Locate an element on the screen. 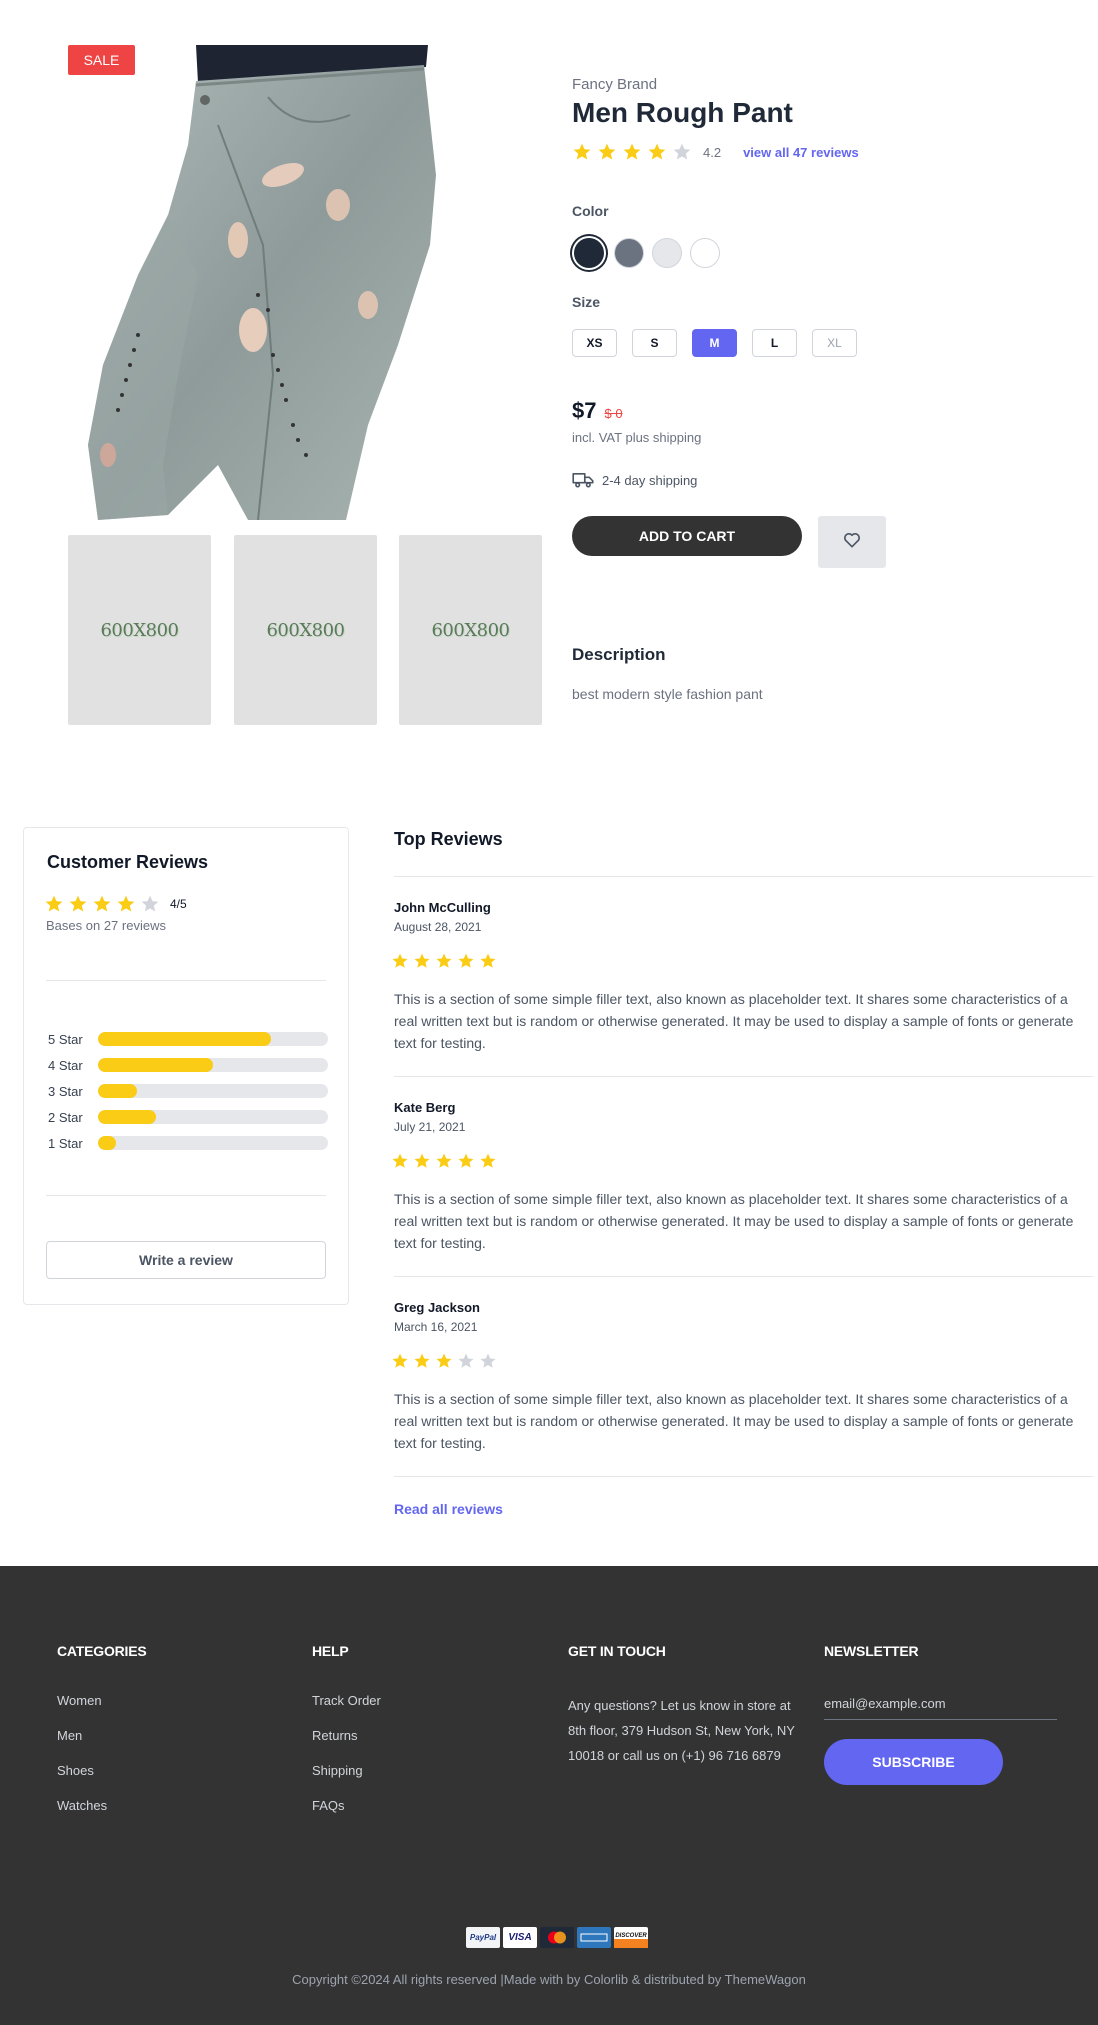 The width and height of the screenshot is (1098, 2025). rating-stars is located at coordinates (634, 152).